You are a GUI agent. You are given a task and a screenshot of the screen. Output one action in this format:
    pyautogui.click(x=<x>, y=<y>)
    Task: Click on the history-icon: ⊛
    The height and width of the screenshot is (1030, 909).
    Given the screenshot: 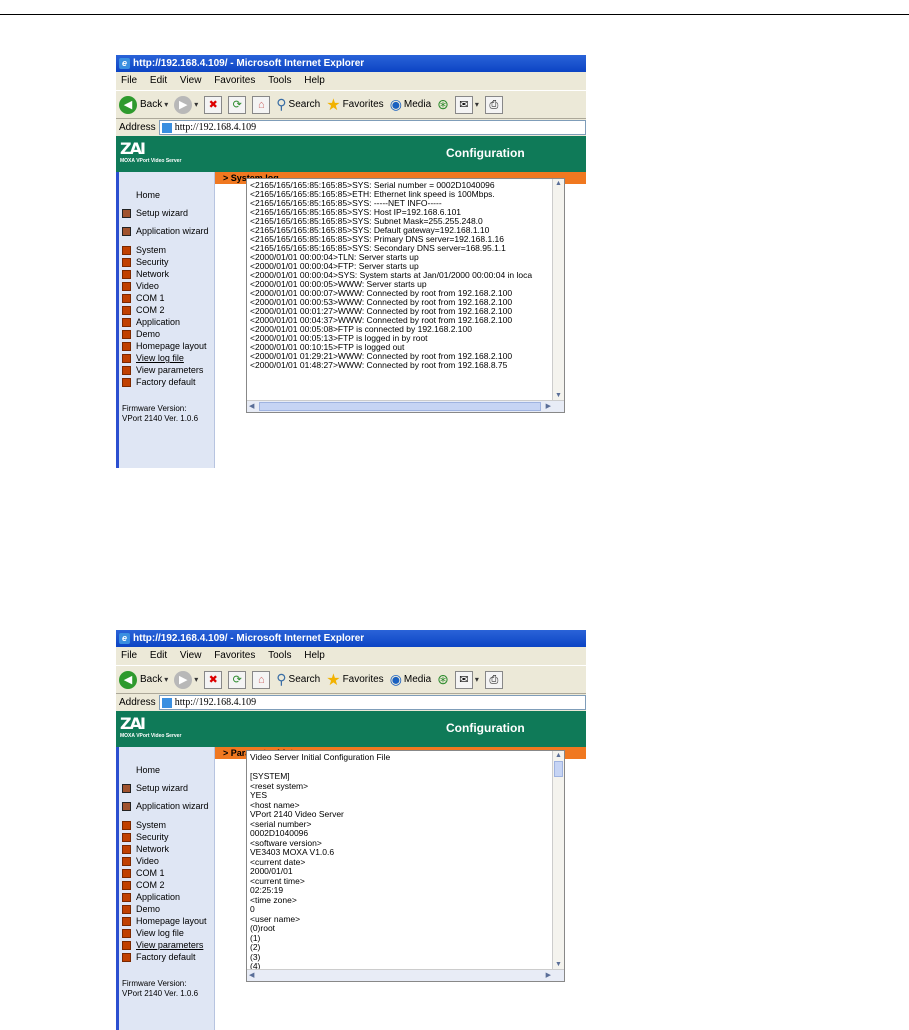 What is the action you would take?
    pyautogui.click(x=443, y=679)
    